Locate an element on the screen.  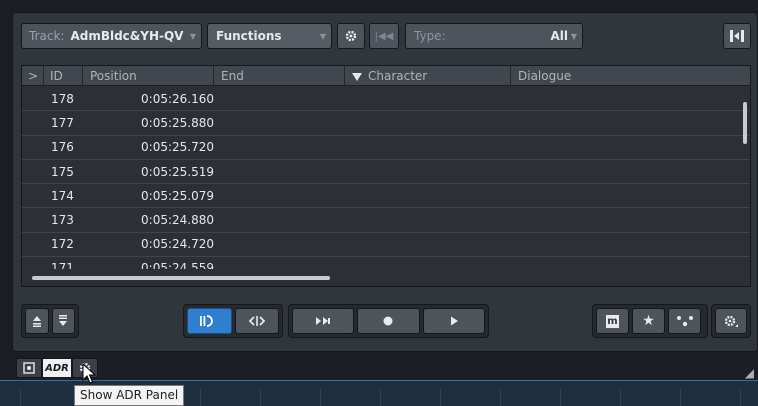
functions-menu: Functions ▼ is located at coordinates (269, 36).